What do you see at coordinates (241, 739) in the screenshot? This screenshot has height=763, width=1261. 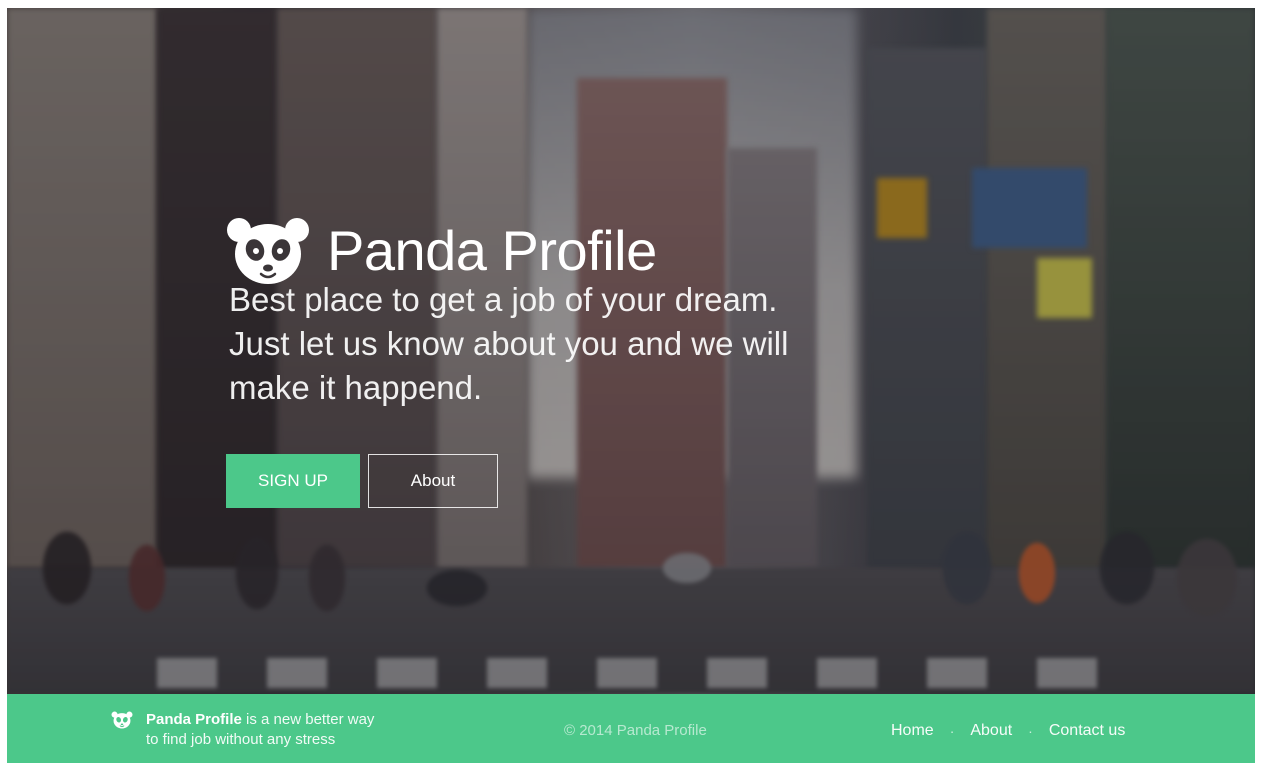 I see `footer-description-line2: to find job without any stress` at bounding box center [241, 739].